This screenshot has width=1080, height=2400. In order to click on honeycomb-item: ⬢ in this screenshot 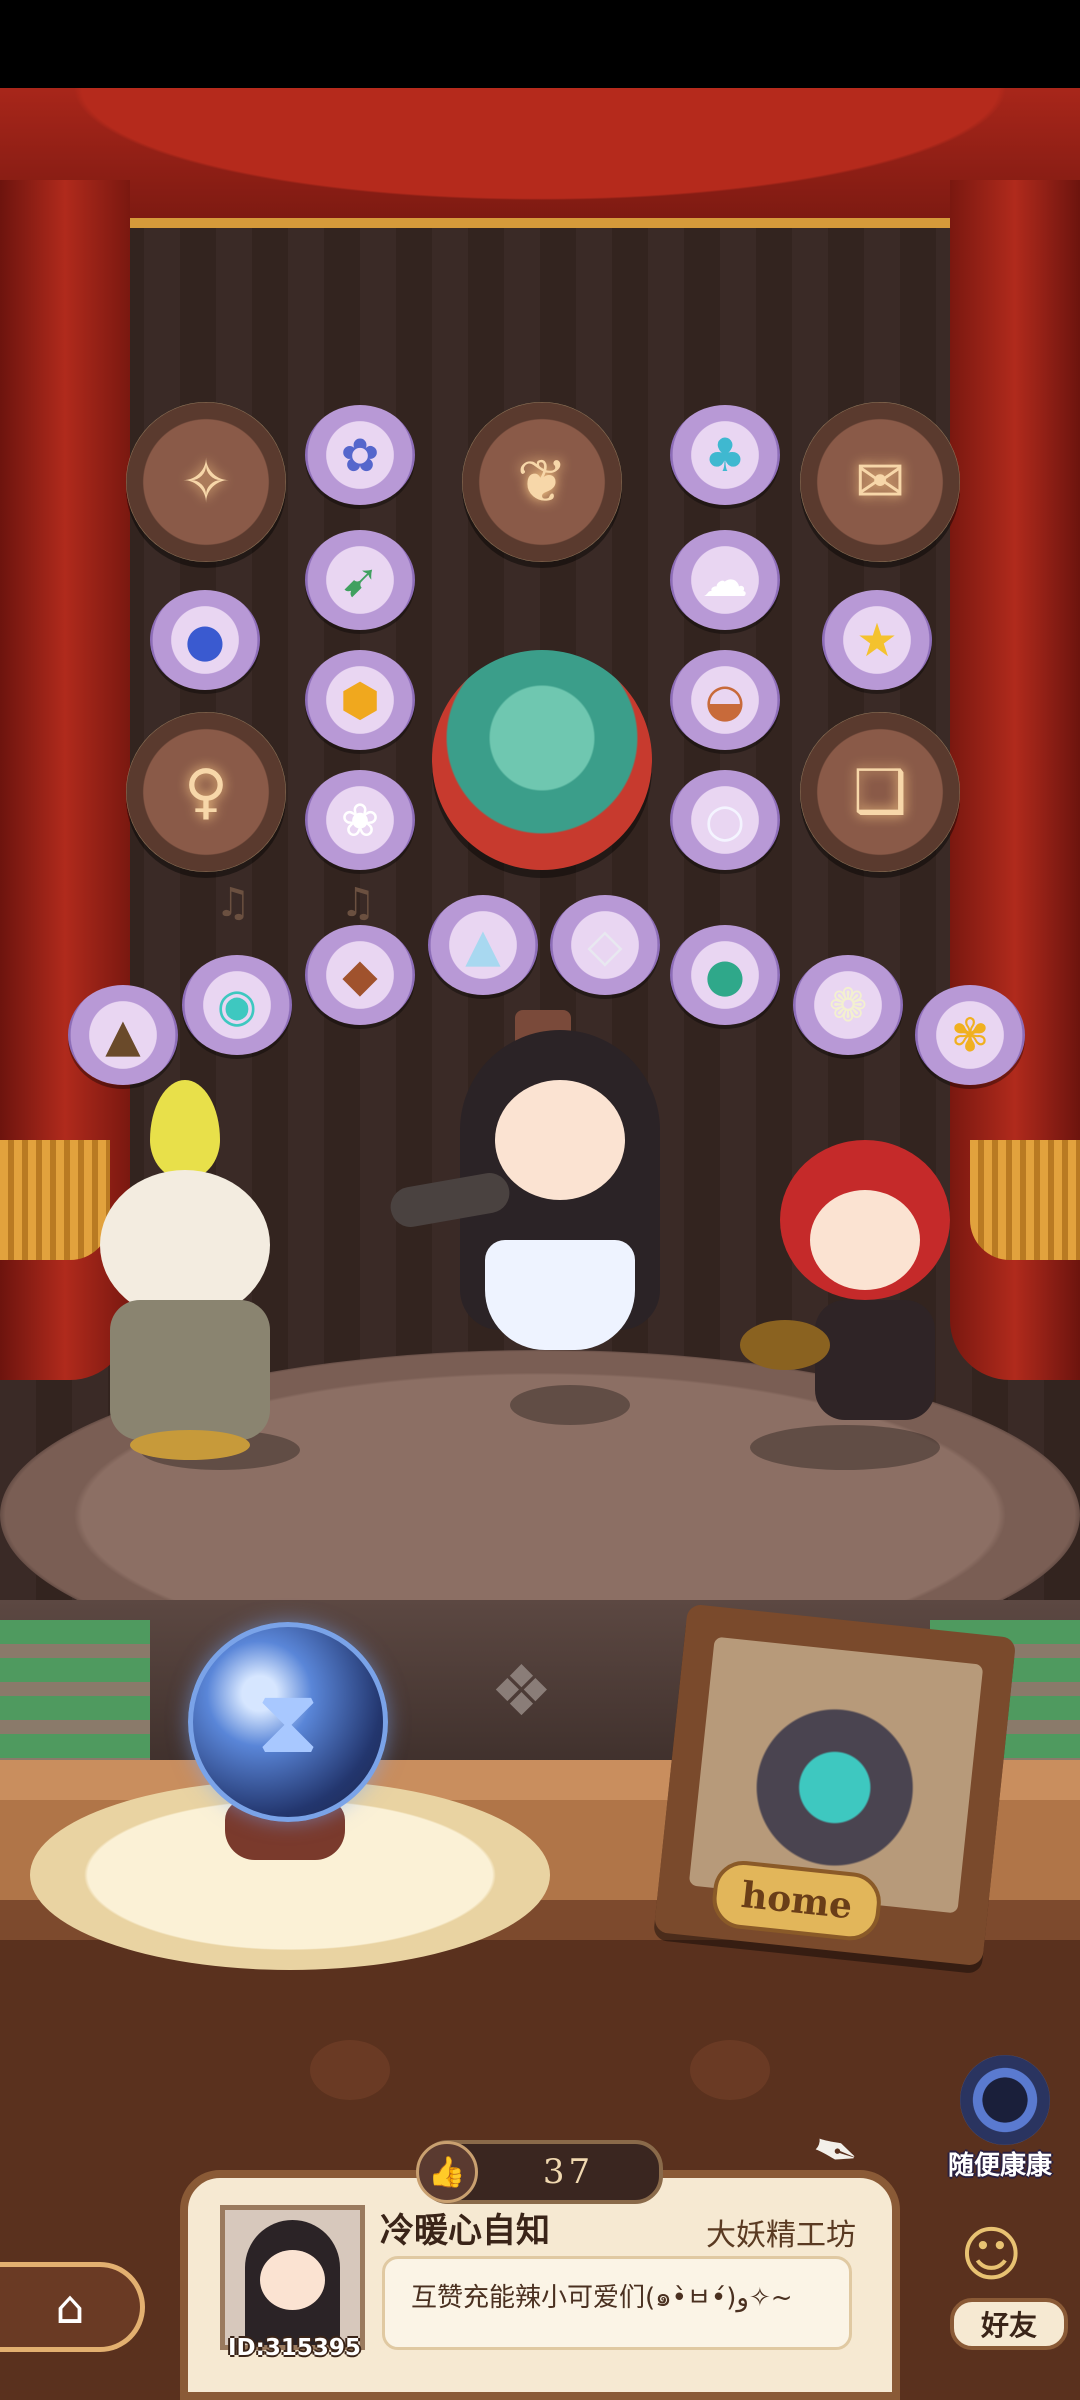, I will do `click(360, 700)`.